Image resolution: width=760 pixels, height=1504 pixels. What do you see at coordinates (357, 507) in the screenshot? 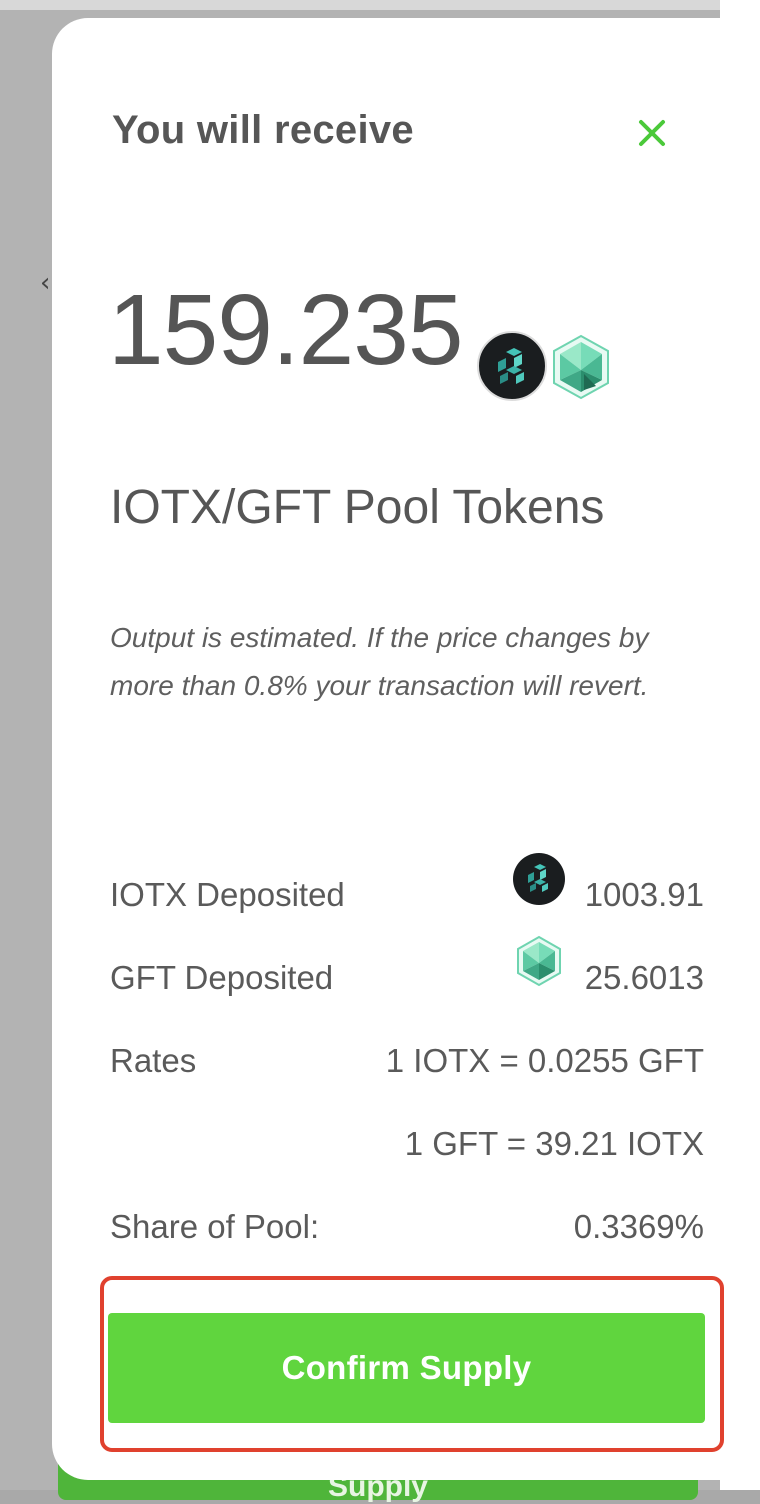
I see `pool-tokens-label: IOTX/GFT Pool Tokens` at bounding box center [357, 507].